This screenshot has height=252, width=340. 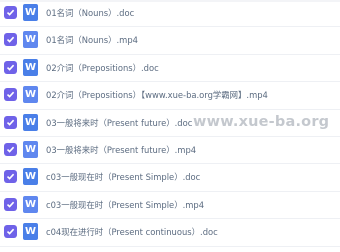 I want to click on file-name: 01名词（Nouns）.doc, so click(x=90, y=13).